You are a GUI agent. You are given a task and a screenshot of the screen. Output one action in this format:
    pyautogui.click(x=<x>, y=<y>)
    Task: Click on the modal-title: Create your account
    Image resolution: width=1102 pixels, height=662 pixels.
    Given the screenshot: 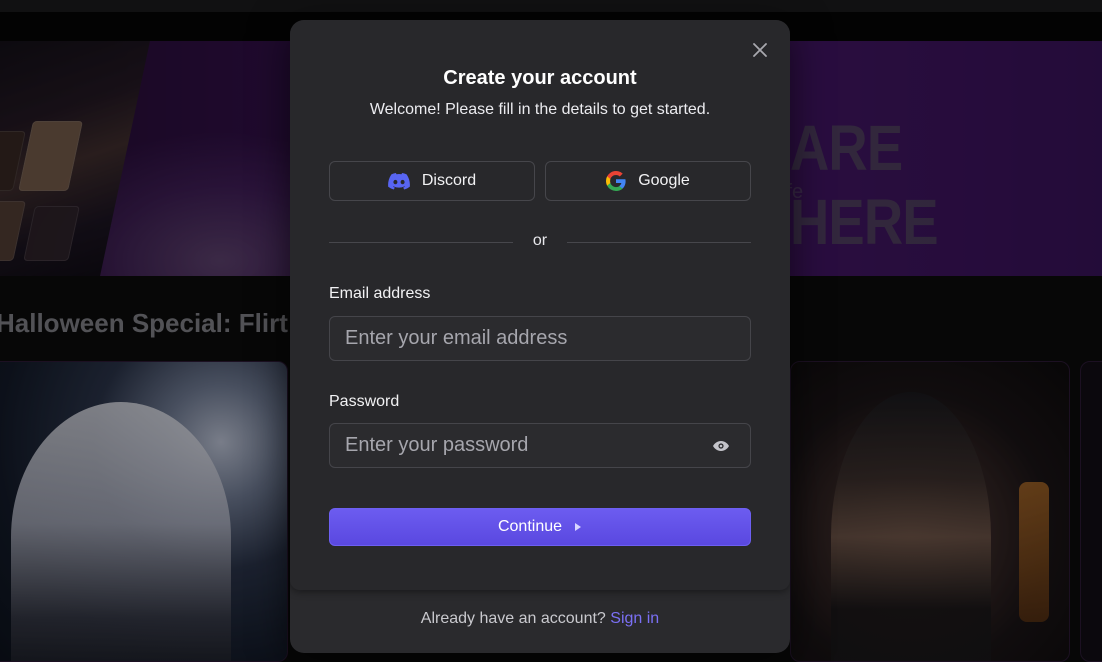 What is the action you would take?
    pyautogui.click(x=540, y=78)
    